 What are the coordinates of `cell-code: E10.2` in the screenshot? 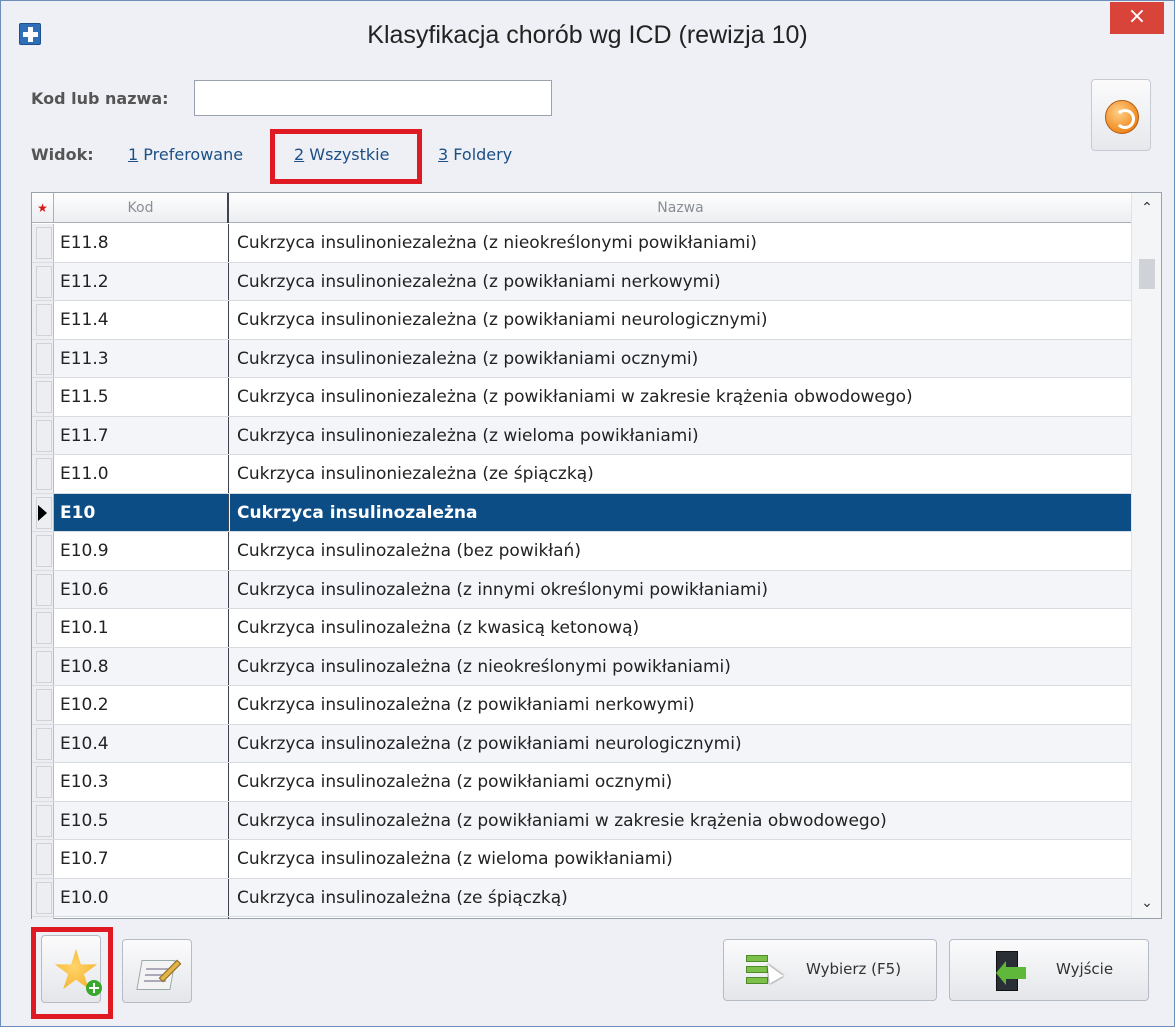 It's located at (141, 705).